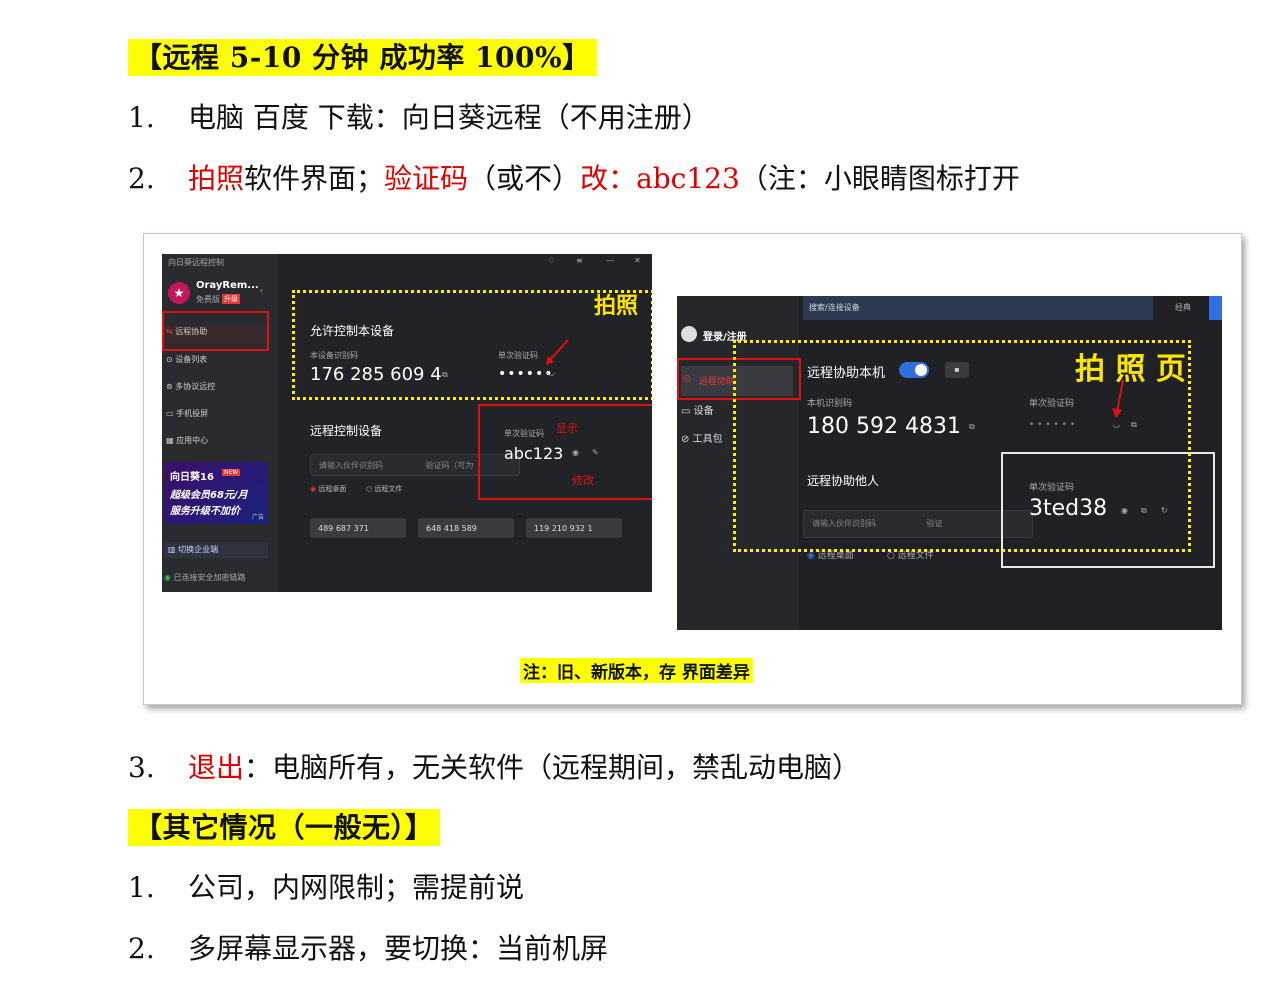  Describe the element at coordinates (215, 331) in the screenshot. I see `highlight-box-remote-assist` at that location.